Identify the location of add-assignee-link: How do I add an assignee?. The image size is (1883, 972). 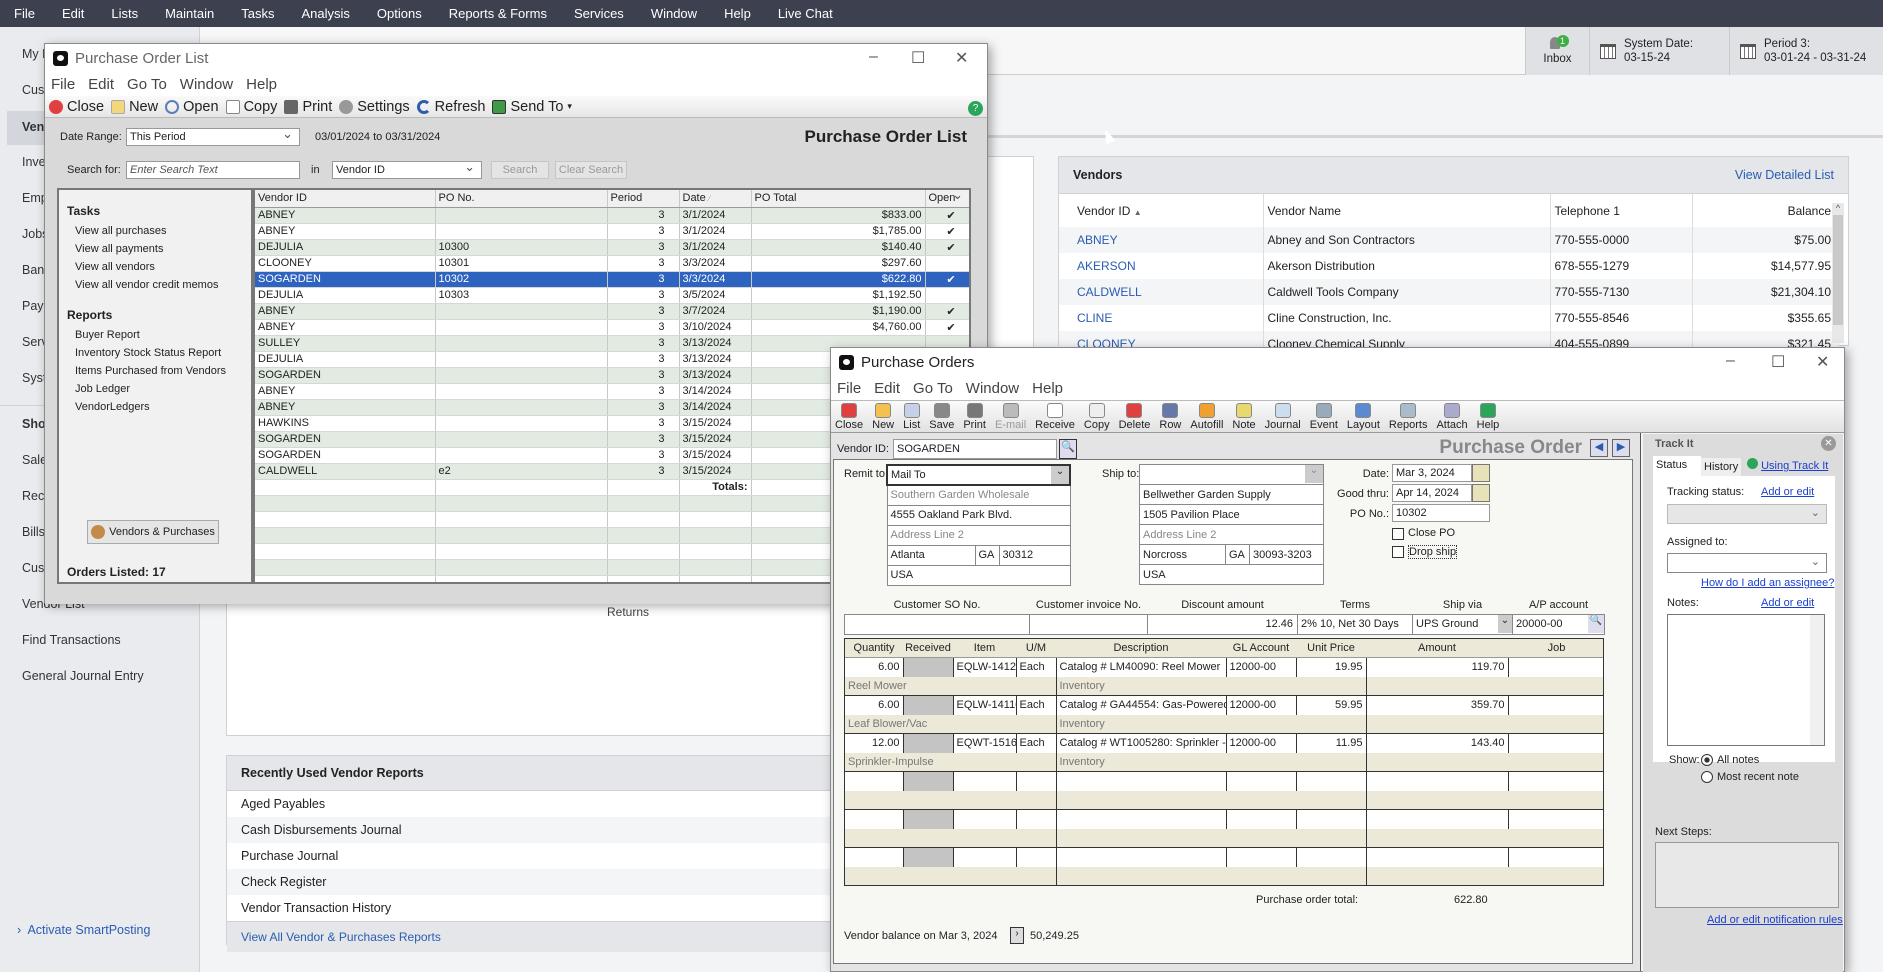
(1767, 583).